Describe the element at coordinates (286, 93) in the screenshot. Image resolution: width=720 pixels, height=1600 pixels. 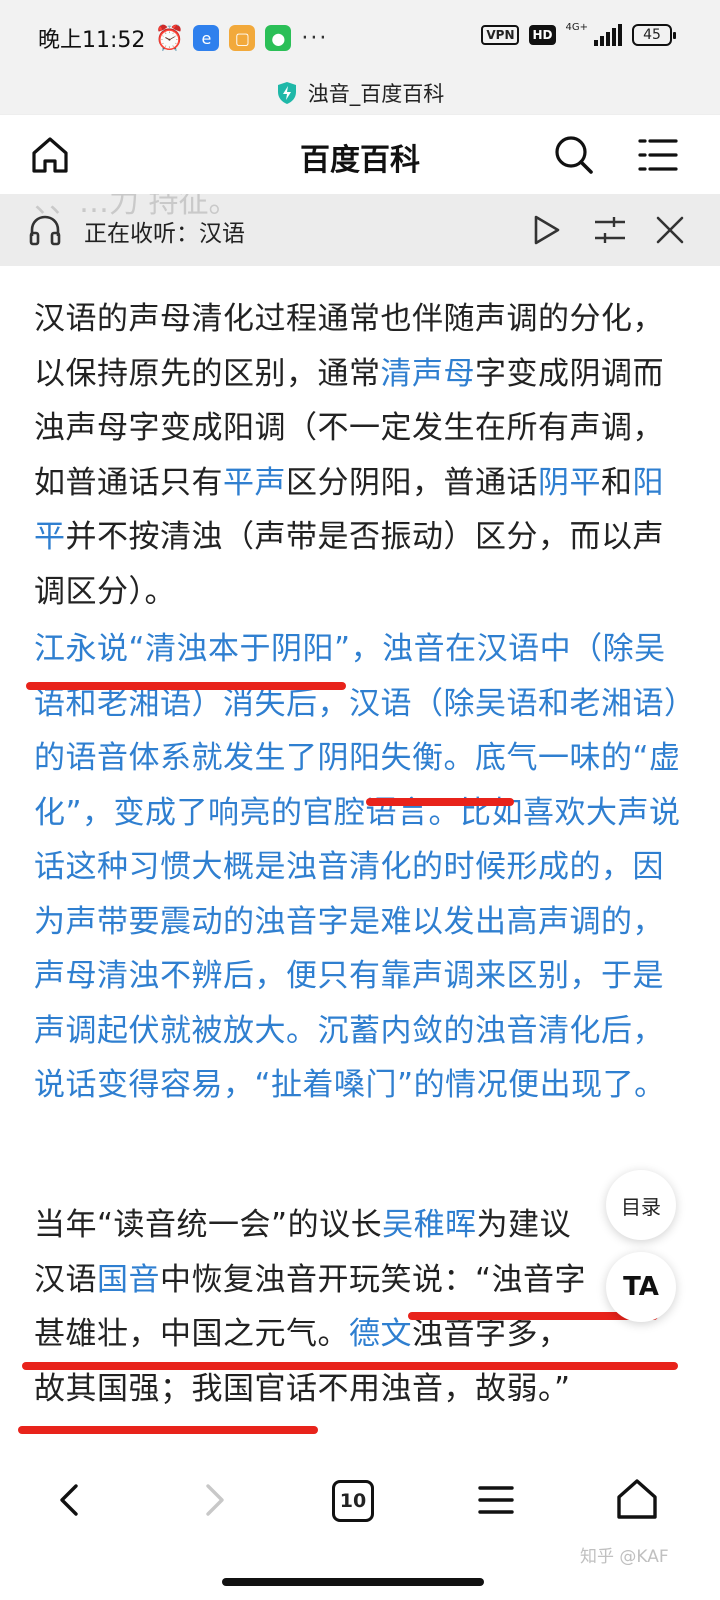
I see `shield-icon` at that location.